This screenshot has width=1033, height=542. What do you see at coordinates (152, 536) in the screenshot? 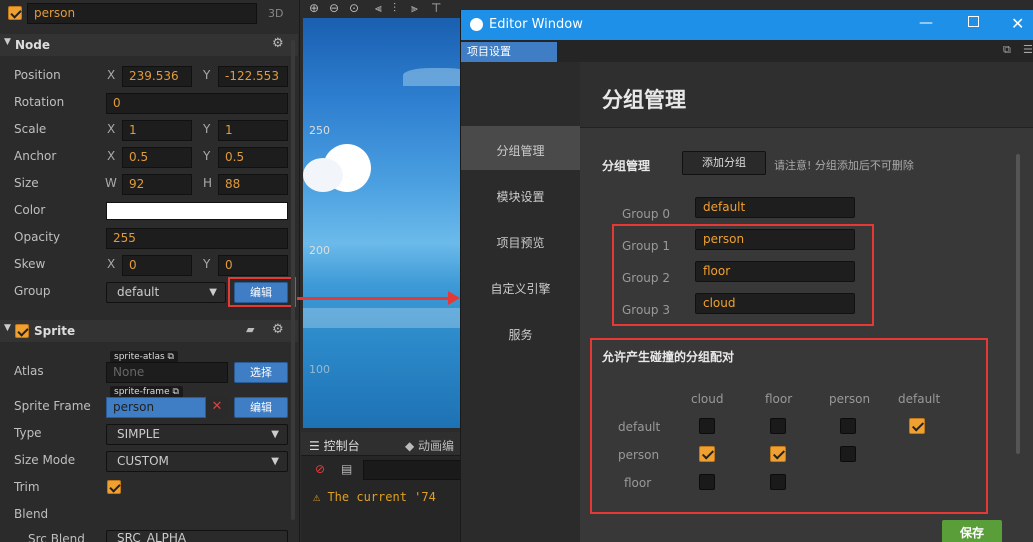
I see `src-blend-select-value: SRC_ALPHA` at bounding box center [152, 536].